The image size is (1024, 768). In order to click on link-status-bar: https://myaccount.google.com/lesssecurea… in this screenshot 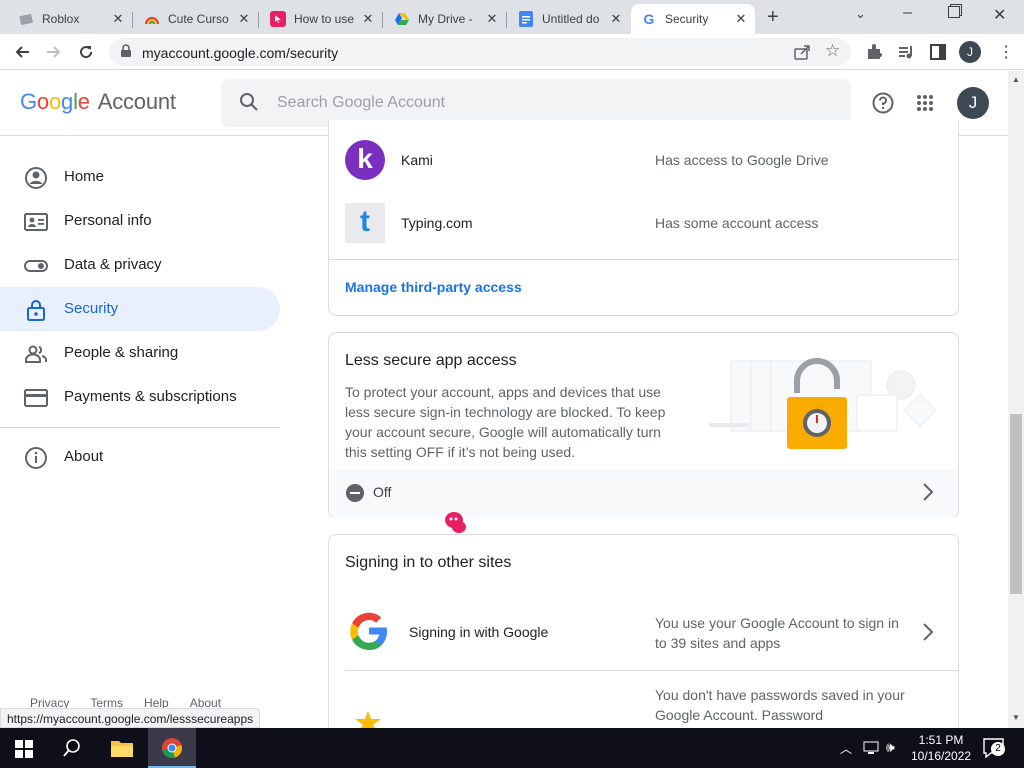, I will do `click(130, 718)`.